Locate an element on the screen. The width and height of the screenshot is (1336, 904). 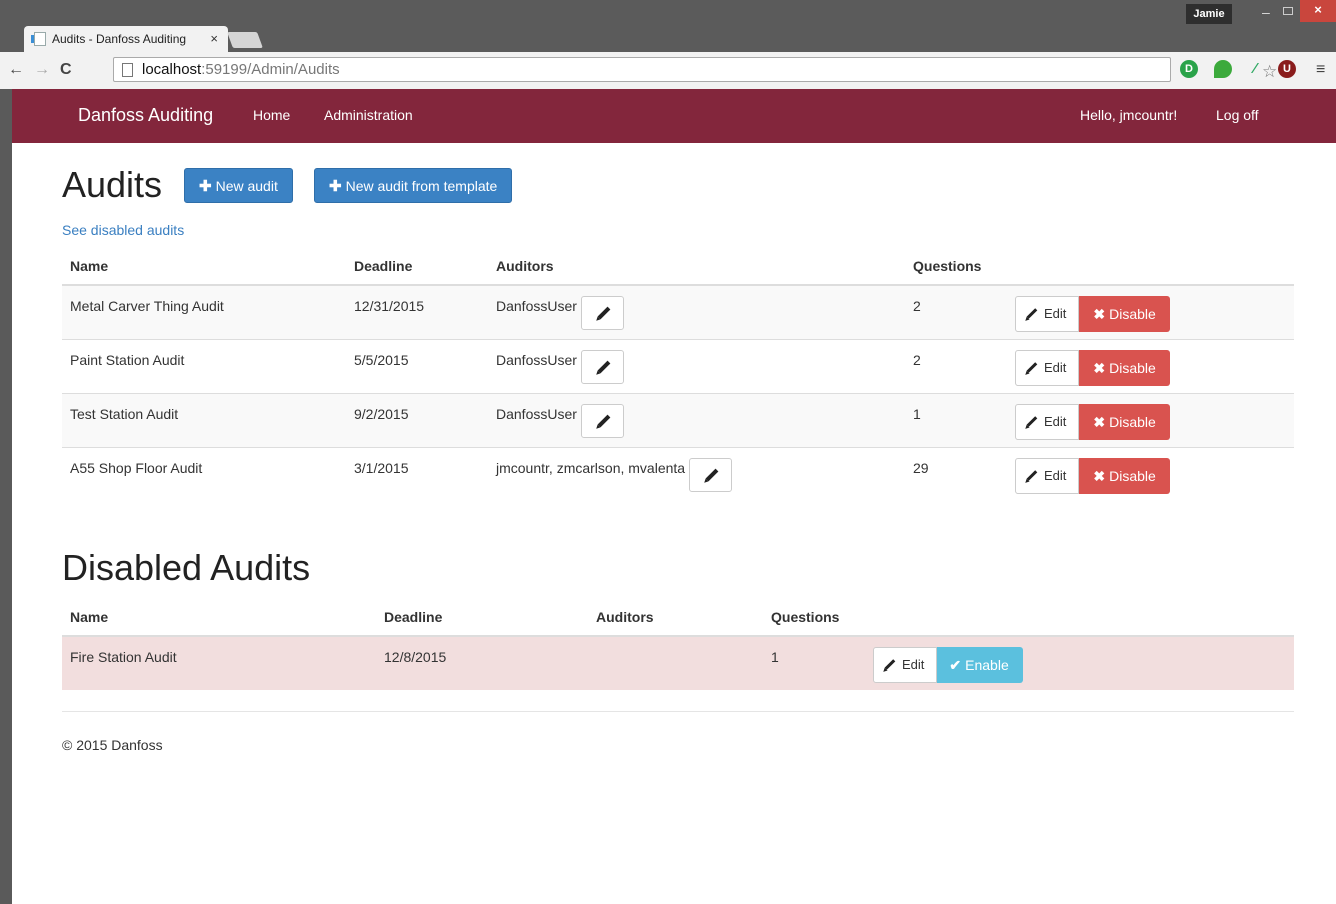
url-host: localhost is located at coordinates (172, 69).